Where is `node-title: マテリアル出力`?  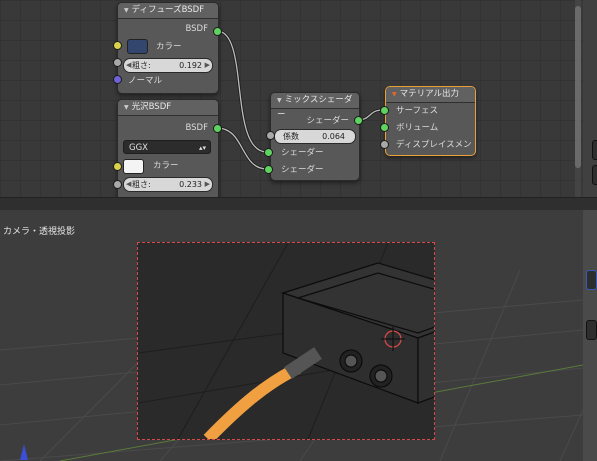 node-title: マテリアル出力 is located at coordinates (429, 94).